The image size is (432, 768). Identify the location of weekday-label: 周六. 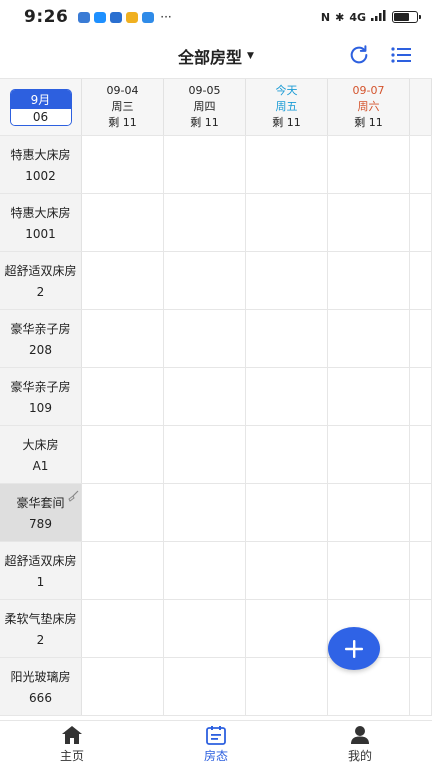
(368, 106).